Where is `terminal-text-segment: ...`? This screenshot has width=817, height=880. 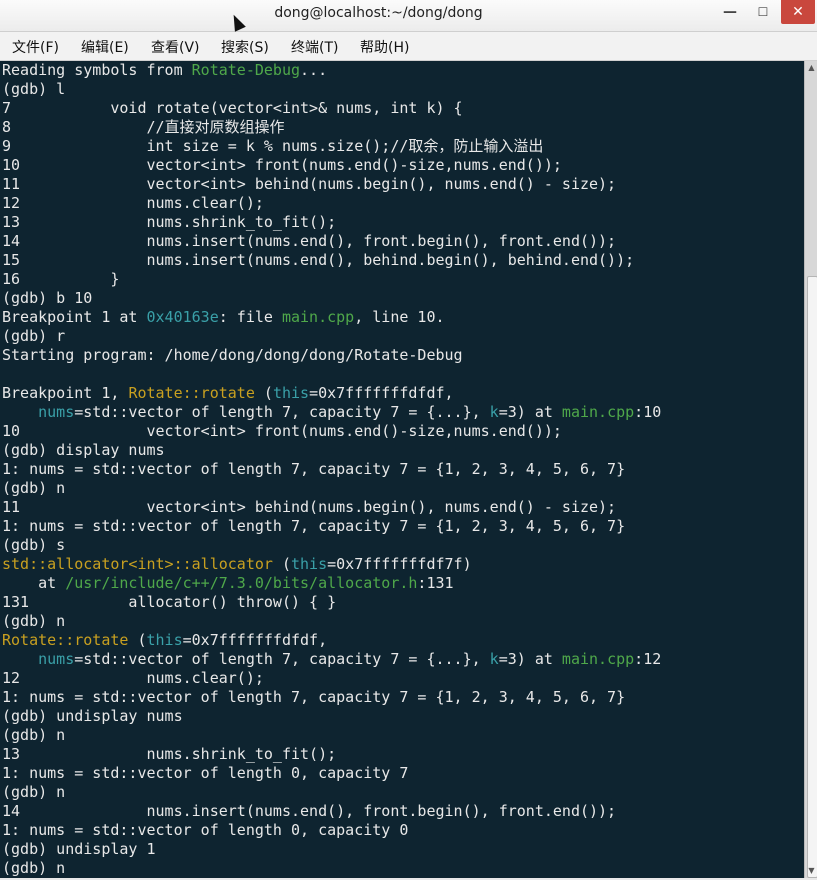
terminal-text-segment: ... is located at coordinates (314, 70).